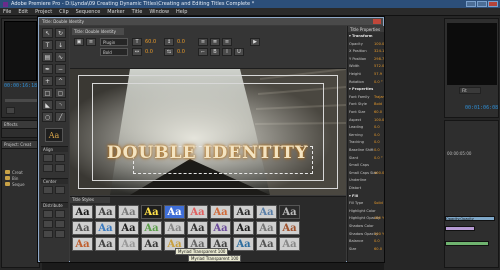  I want to click on type-tool-icon: T, so click(47, 45).